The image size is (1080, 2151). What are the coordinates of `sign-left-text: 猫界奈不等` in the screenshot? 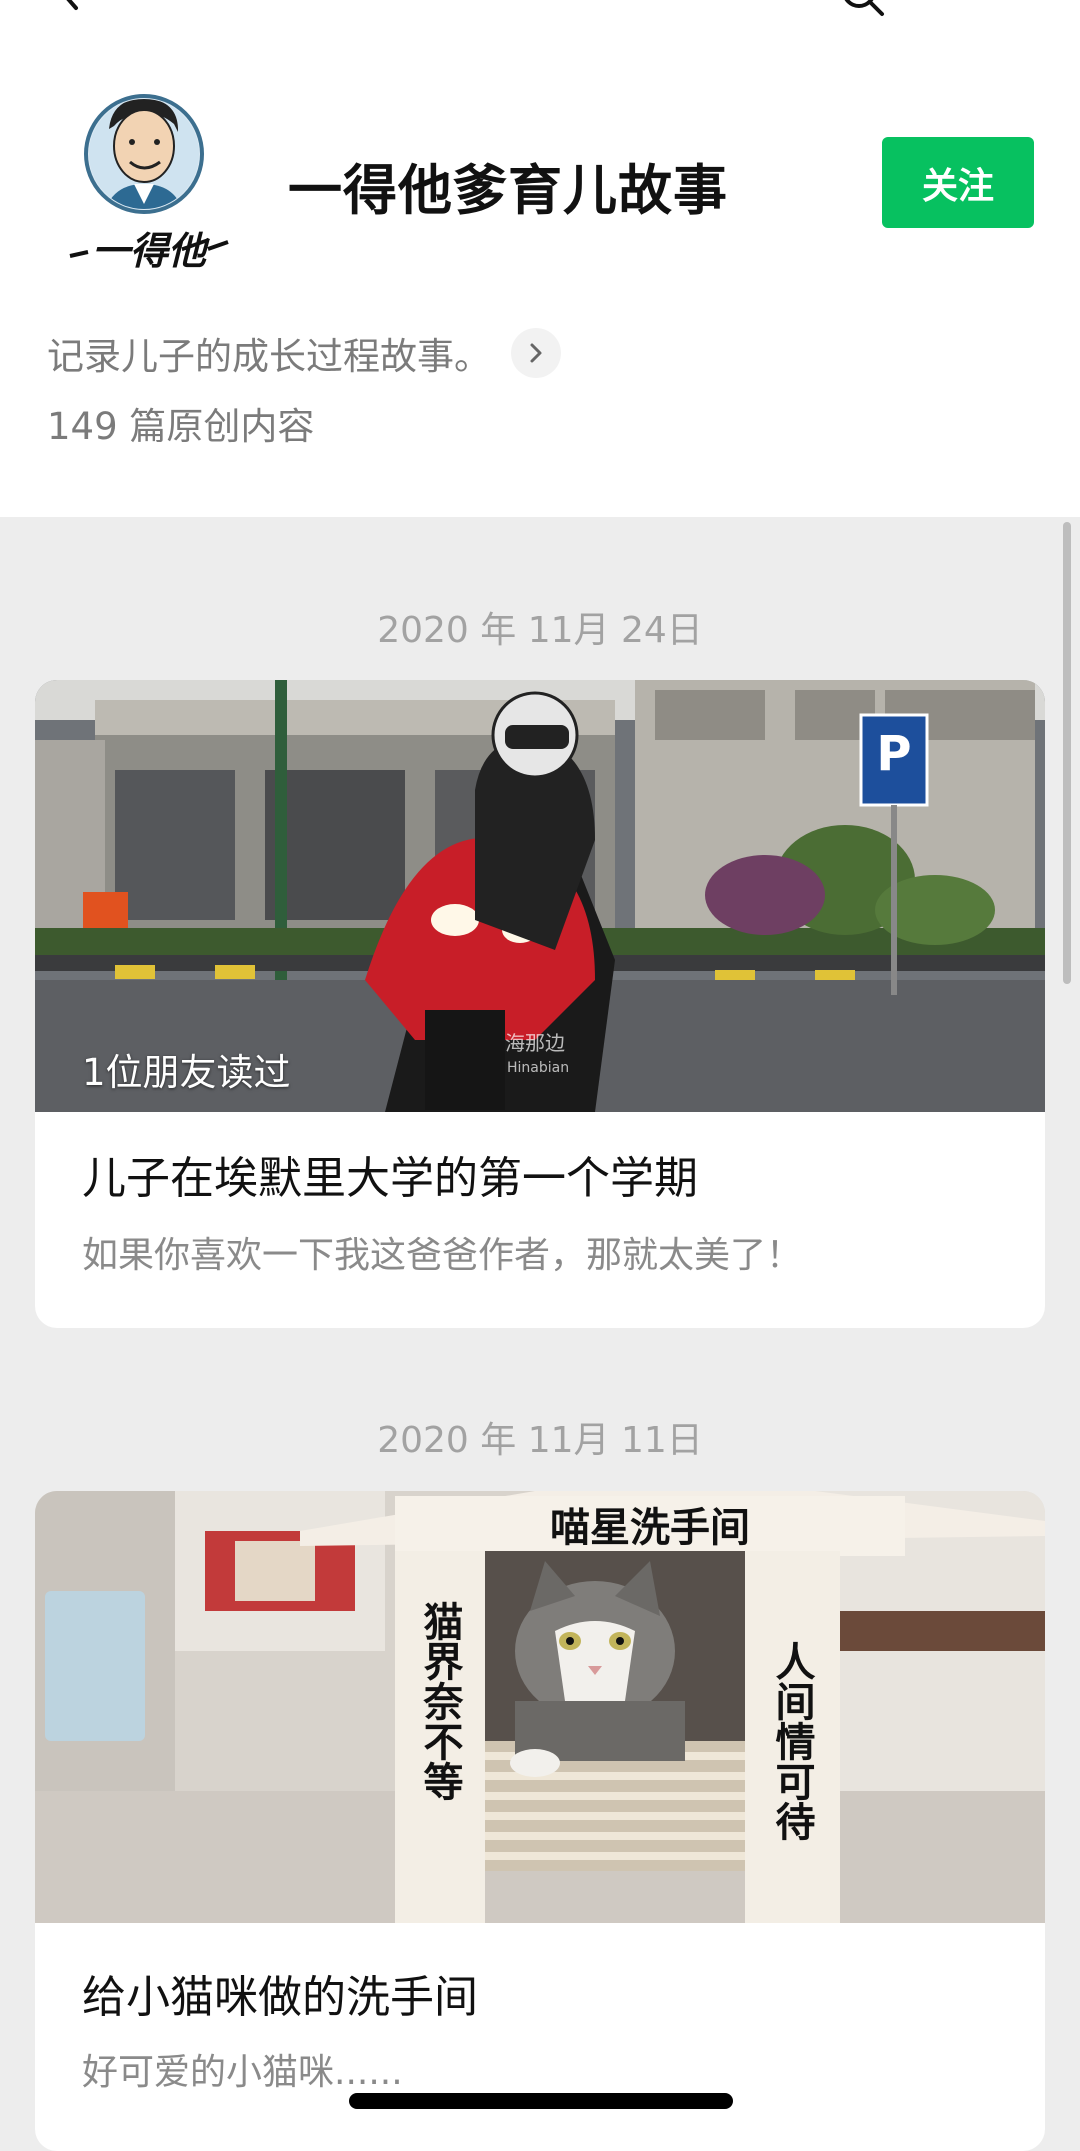 It's located at (441, 1701).